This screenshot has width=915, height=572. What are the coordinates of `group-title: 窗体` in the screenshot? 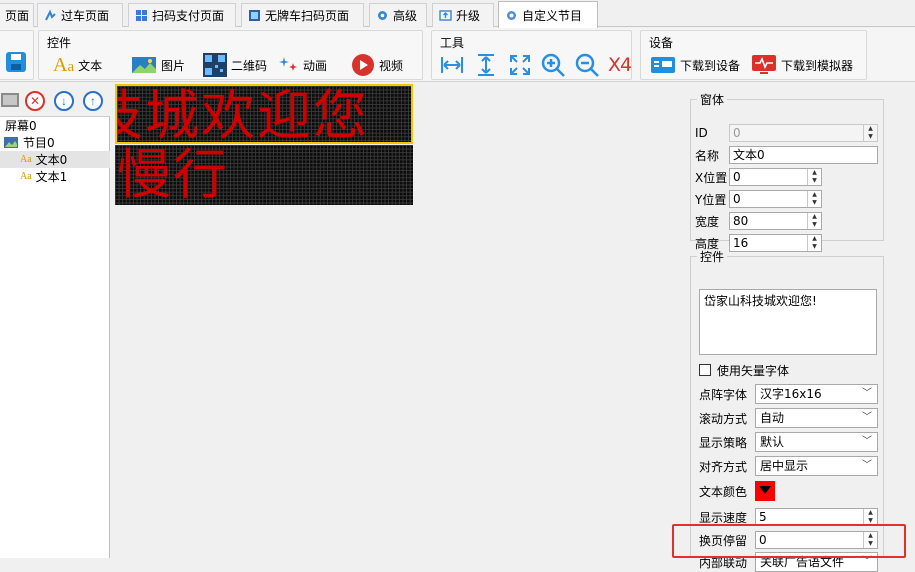 It's located at (712, 100).